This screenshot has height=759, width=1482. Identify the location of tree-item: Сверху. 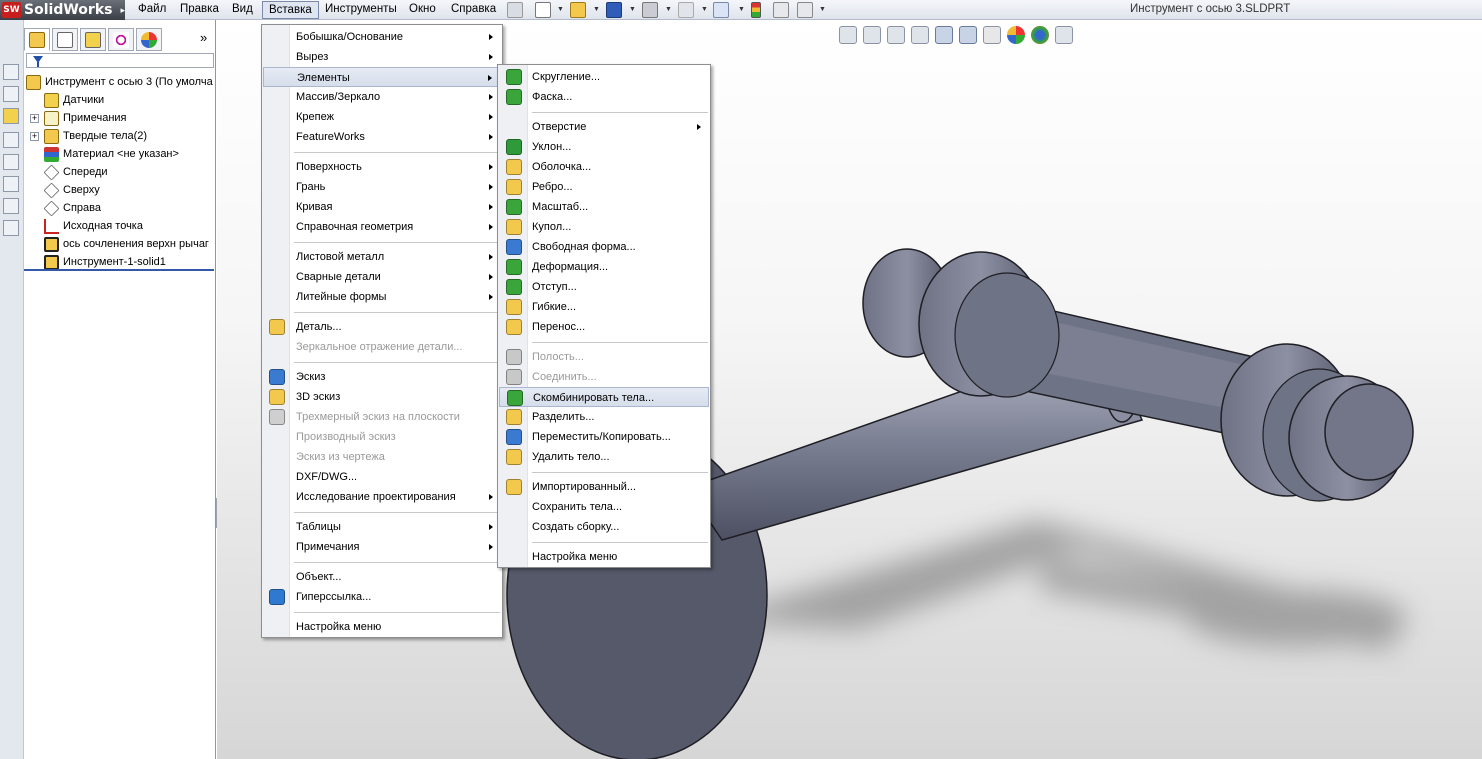
(71, 190).